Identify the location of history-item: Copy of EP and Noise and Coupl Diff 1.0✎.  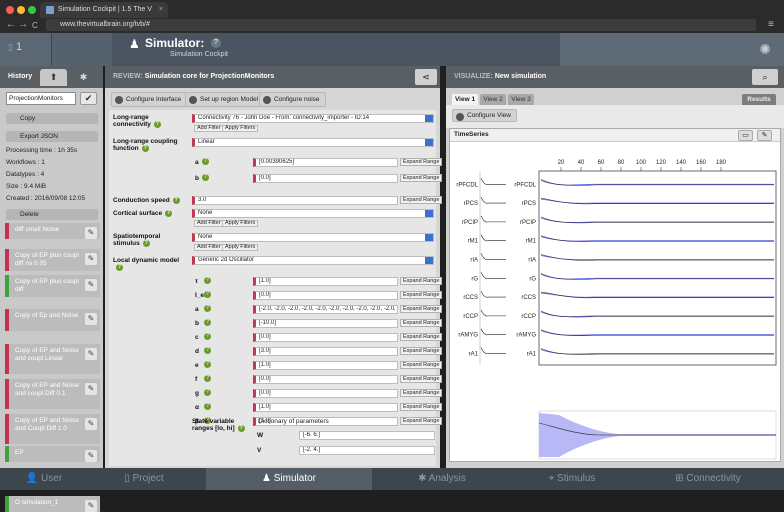
(52, 429).